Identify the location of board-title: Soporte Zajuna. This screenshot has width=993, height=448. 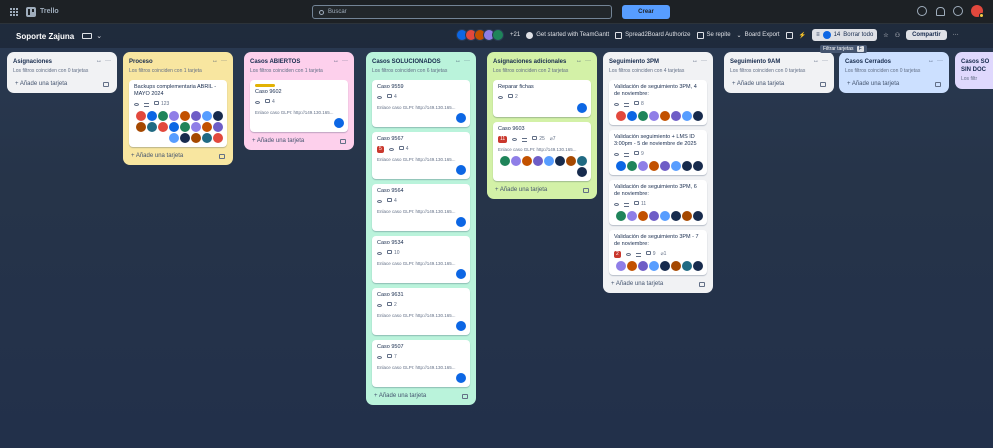
(45, 36).